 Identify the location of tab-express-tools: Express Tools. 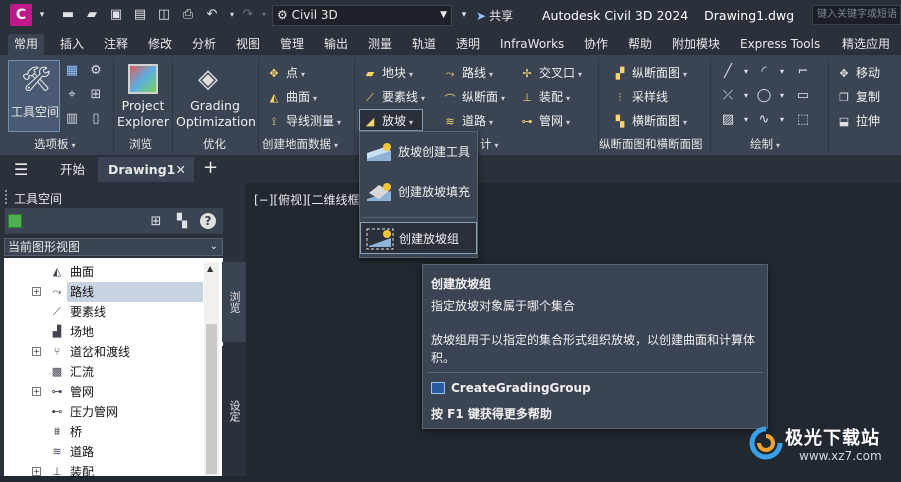
(780, 44).